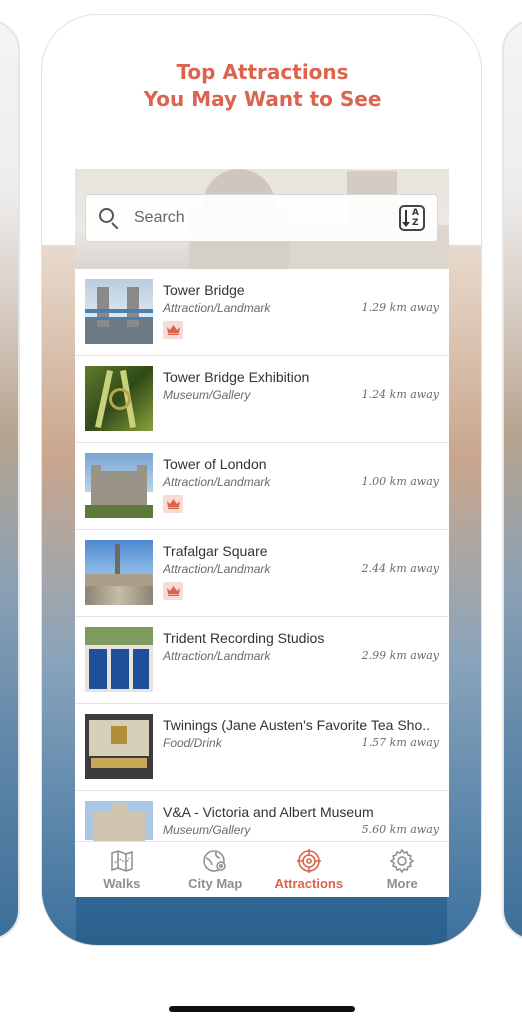 The height and width of the screenshot is (1024, 522). What do you see at coordinates (236, 377) in the screenshot?
I see `attraction-name: Tower Bridge Exhibition` at bounding box center [236, 377].